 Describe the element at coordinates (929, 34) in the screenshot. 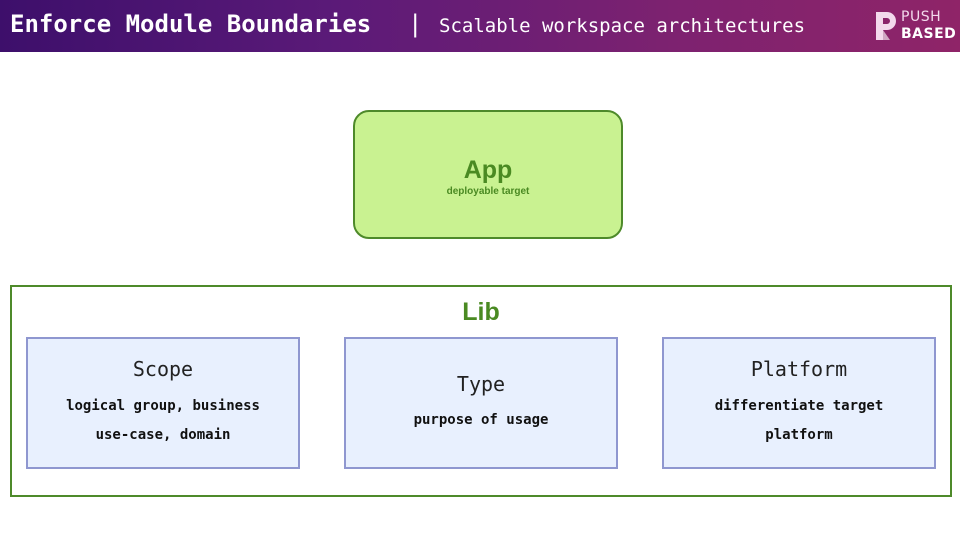

I see `logo-text-based: BASED` at that location.